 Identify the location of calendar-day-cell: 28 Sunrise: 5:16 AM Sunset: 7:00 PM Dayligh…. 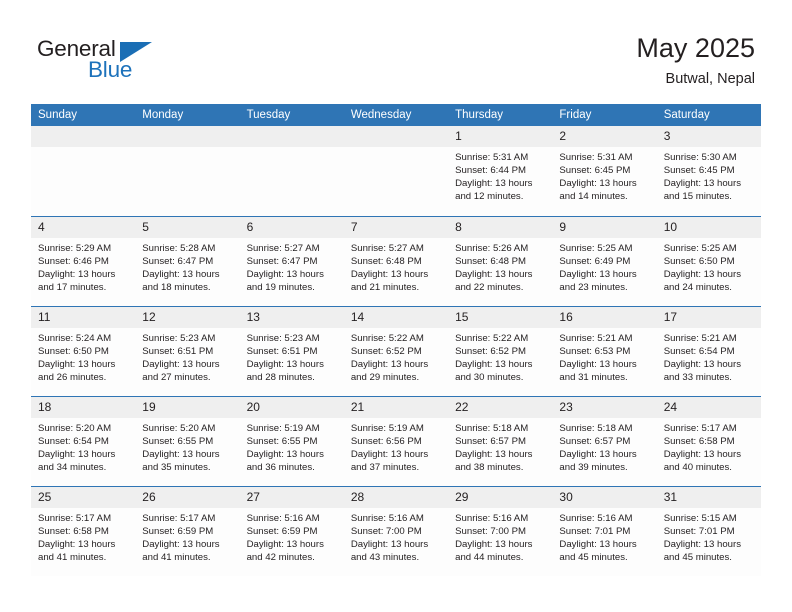
(396, 530).